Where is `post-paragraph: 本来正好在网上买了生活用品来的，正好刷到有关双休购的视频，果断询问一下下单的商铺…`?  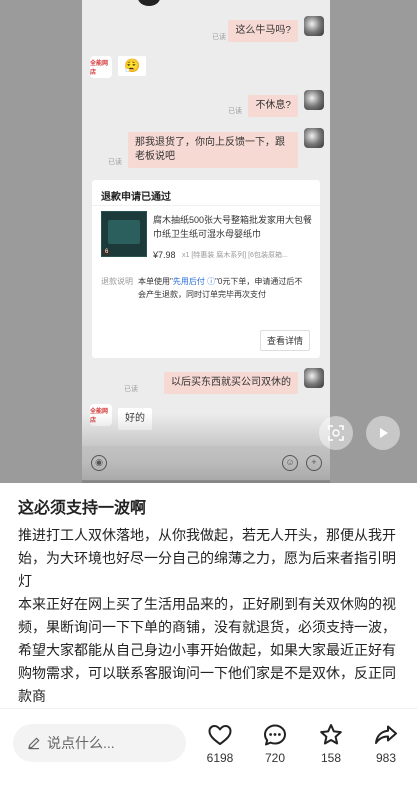
post-paragraph: 本来正好在网上买了生活用品来的，正好刷到有关双休购的视频，果断询问一下下单的商铺… is located at coordinates (207, 650).